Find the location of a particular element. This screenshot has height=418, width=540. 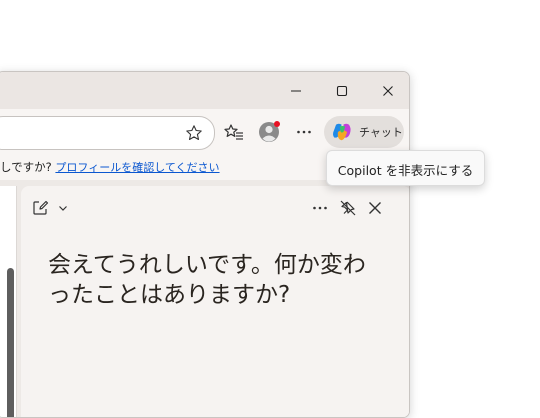

notification-dot is located at coordinates (277, 124).